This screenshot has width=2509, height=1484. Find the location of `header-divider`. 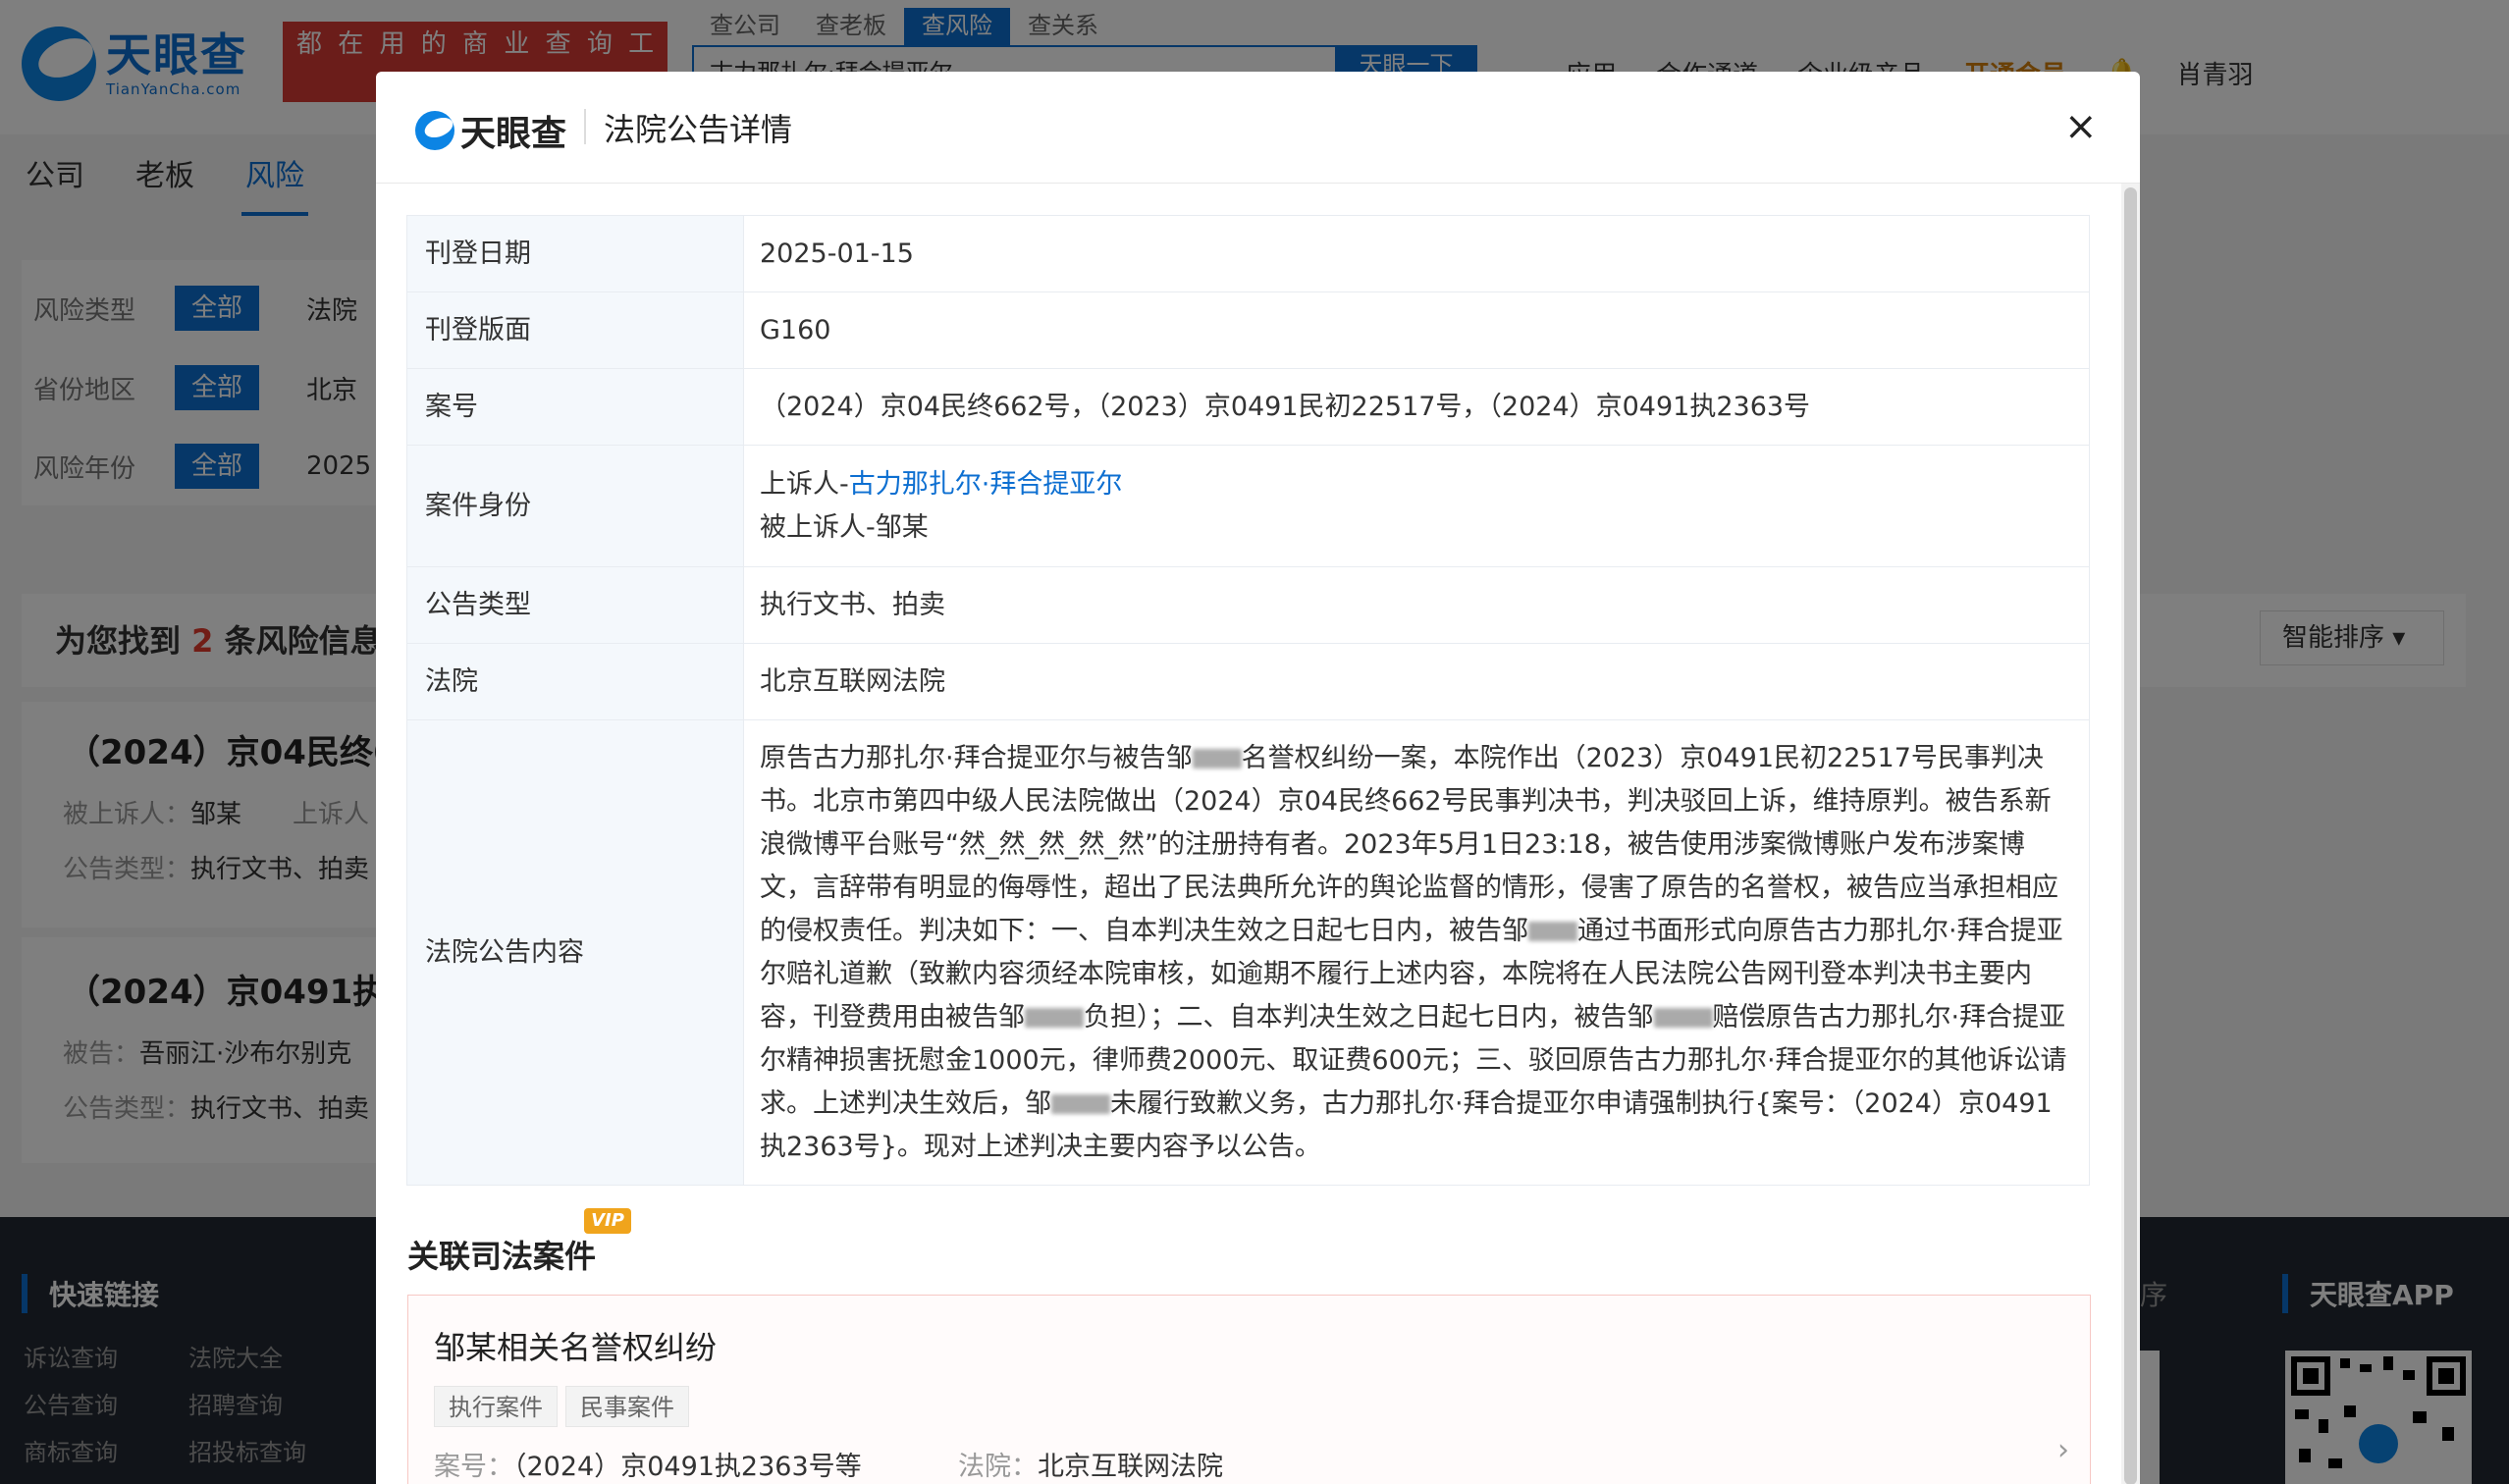

header-divider is located at coordinates (585, 126).